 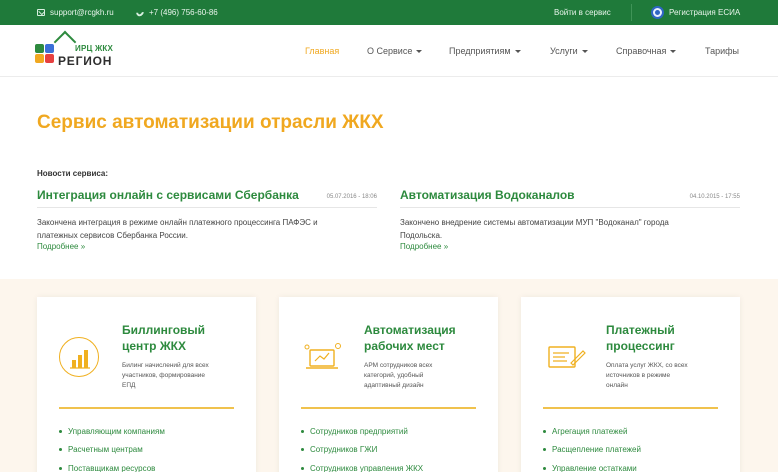 I want to click on news-date: 05.07.2016 - 18:06, so click(x=351, y=197).